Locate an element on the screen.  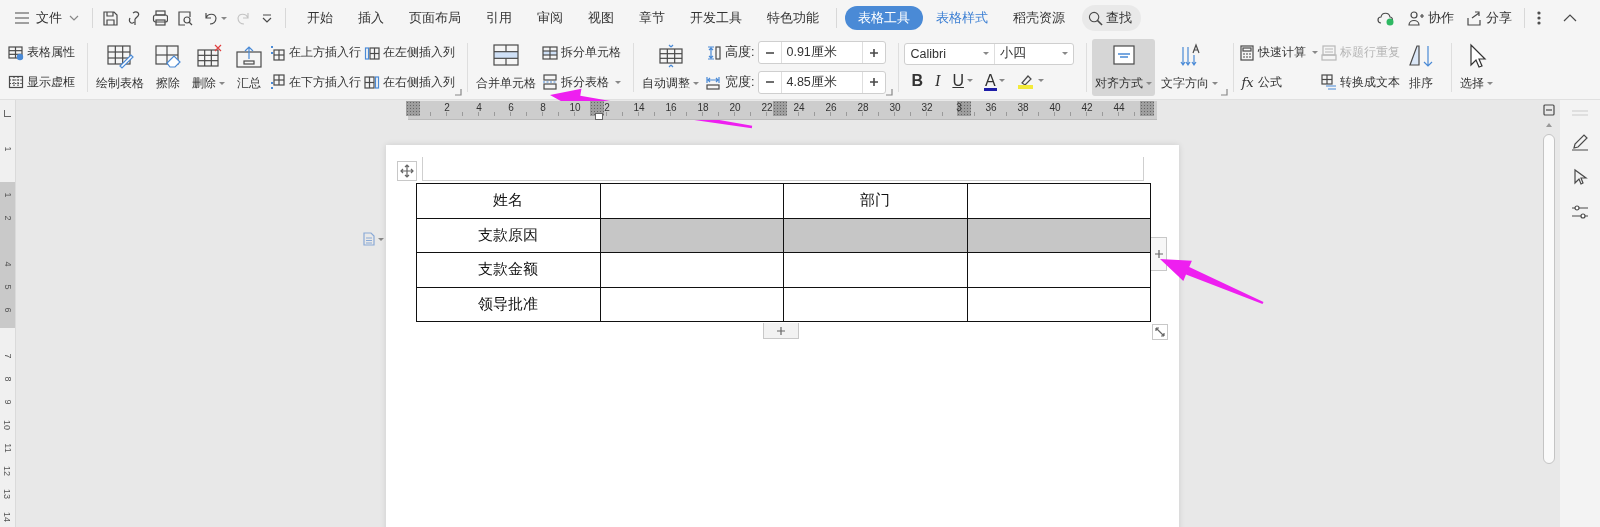
ribbon-button: 在下方插入行 is located at coordinates (315, 82).